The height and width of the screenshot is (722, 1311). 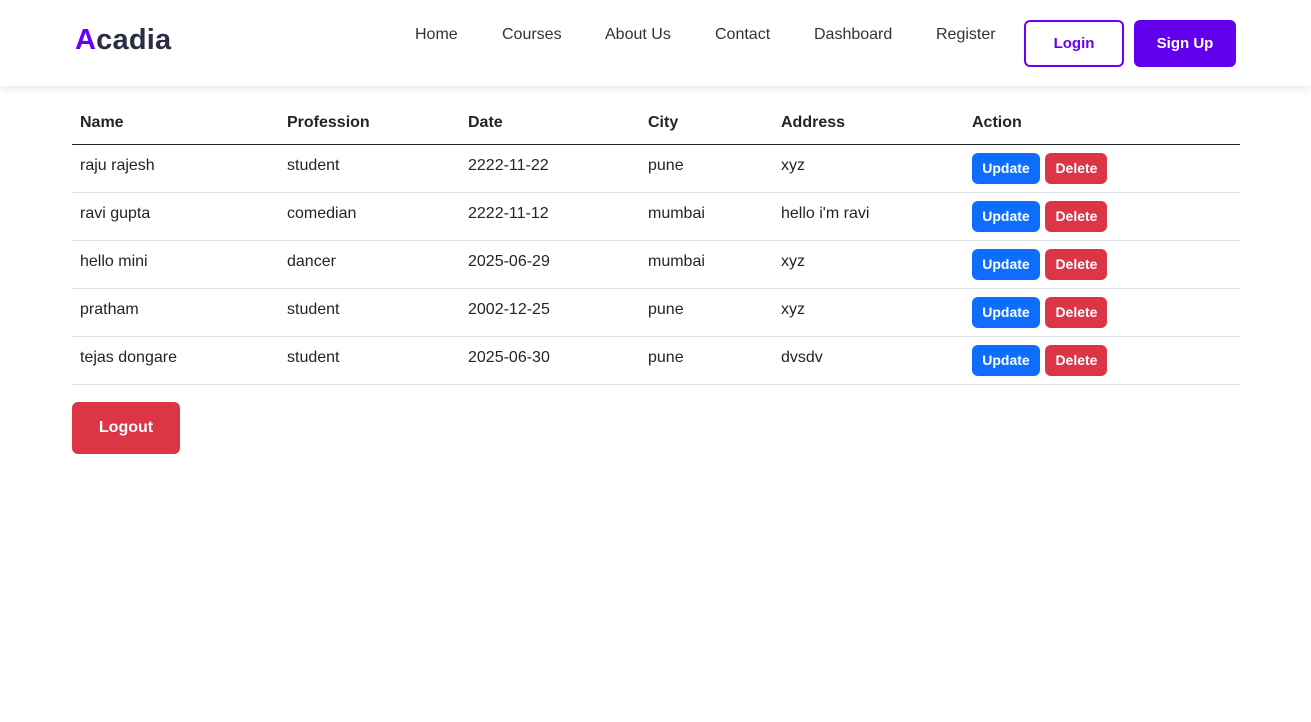 What do you see at coordinates (175, 216) in the screenshot?
I see `cell-name: ravi gupta` at bounding box center [175, 216].